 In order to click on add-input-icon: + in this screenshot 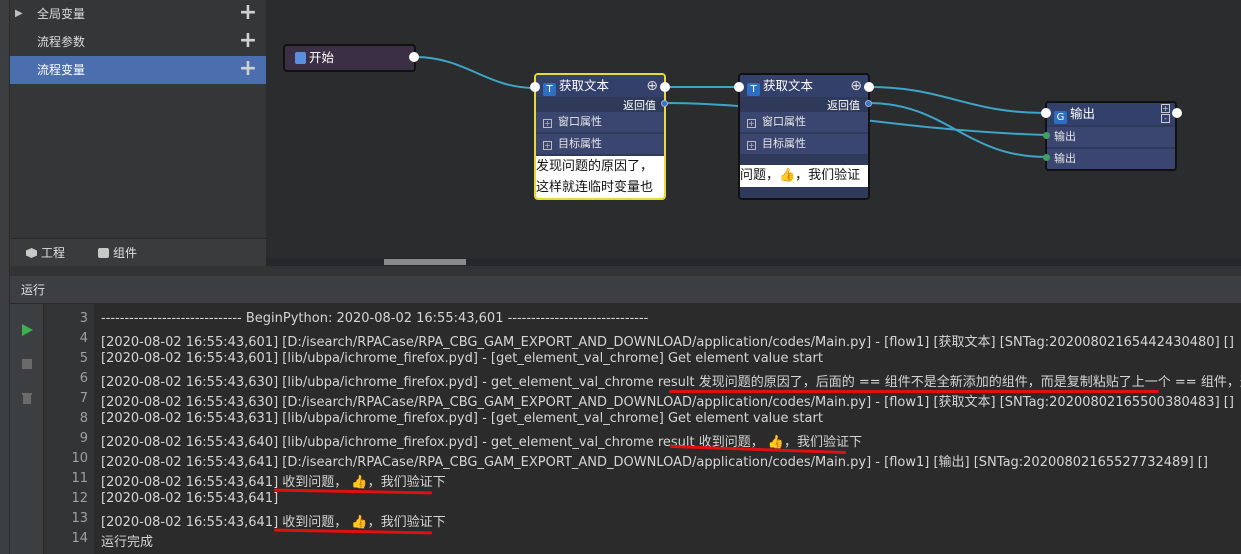, I will do `click(1165, 108)`.